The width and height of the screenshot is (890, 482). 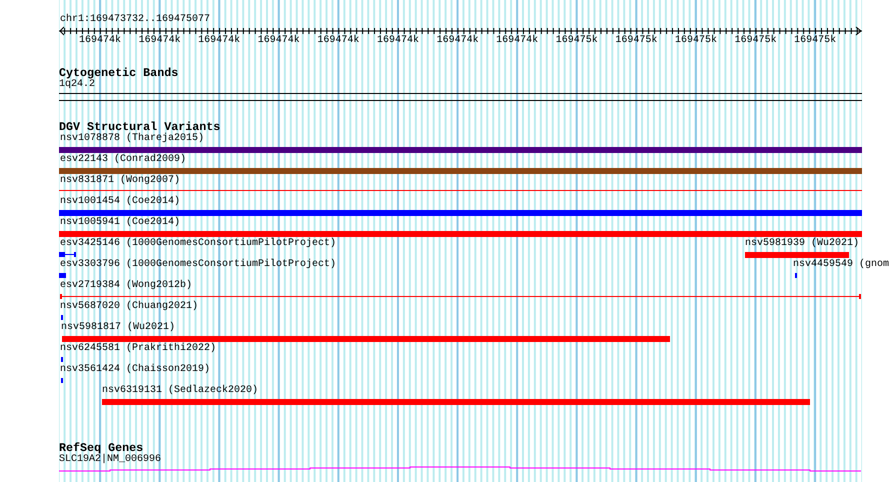 I want to click on band-label: 1q24.2, so click(x=77, y=85).